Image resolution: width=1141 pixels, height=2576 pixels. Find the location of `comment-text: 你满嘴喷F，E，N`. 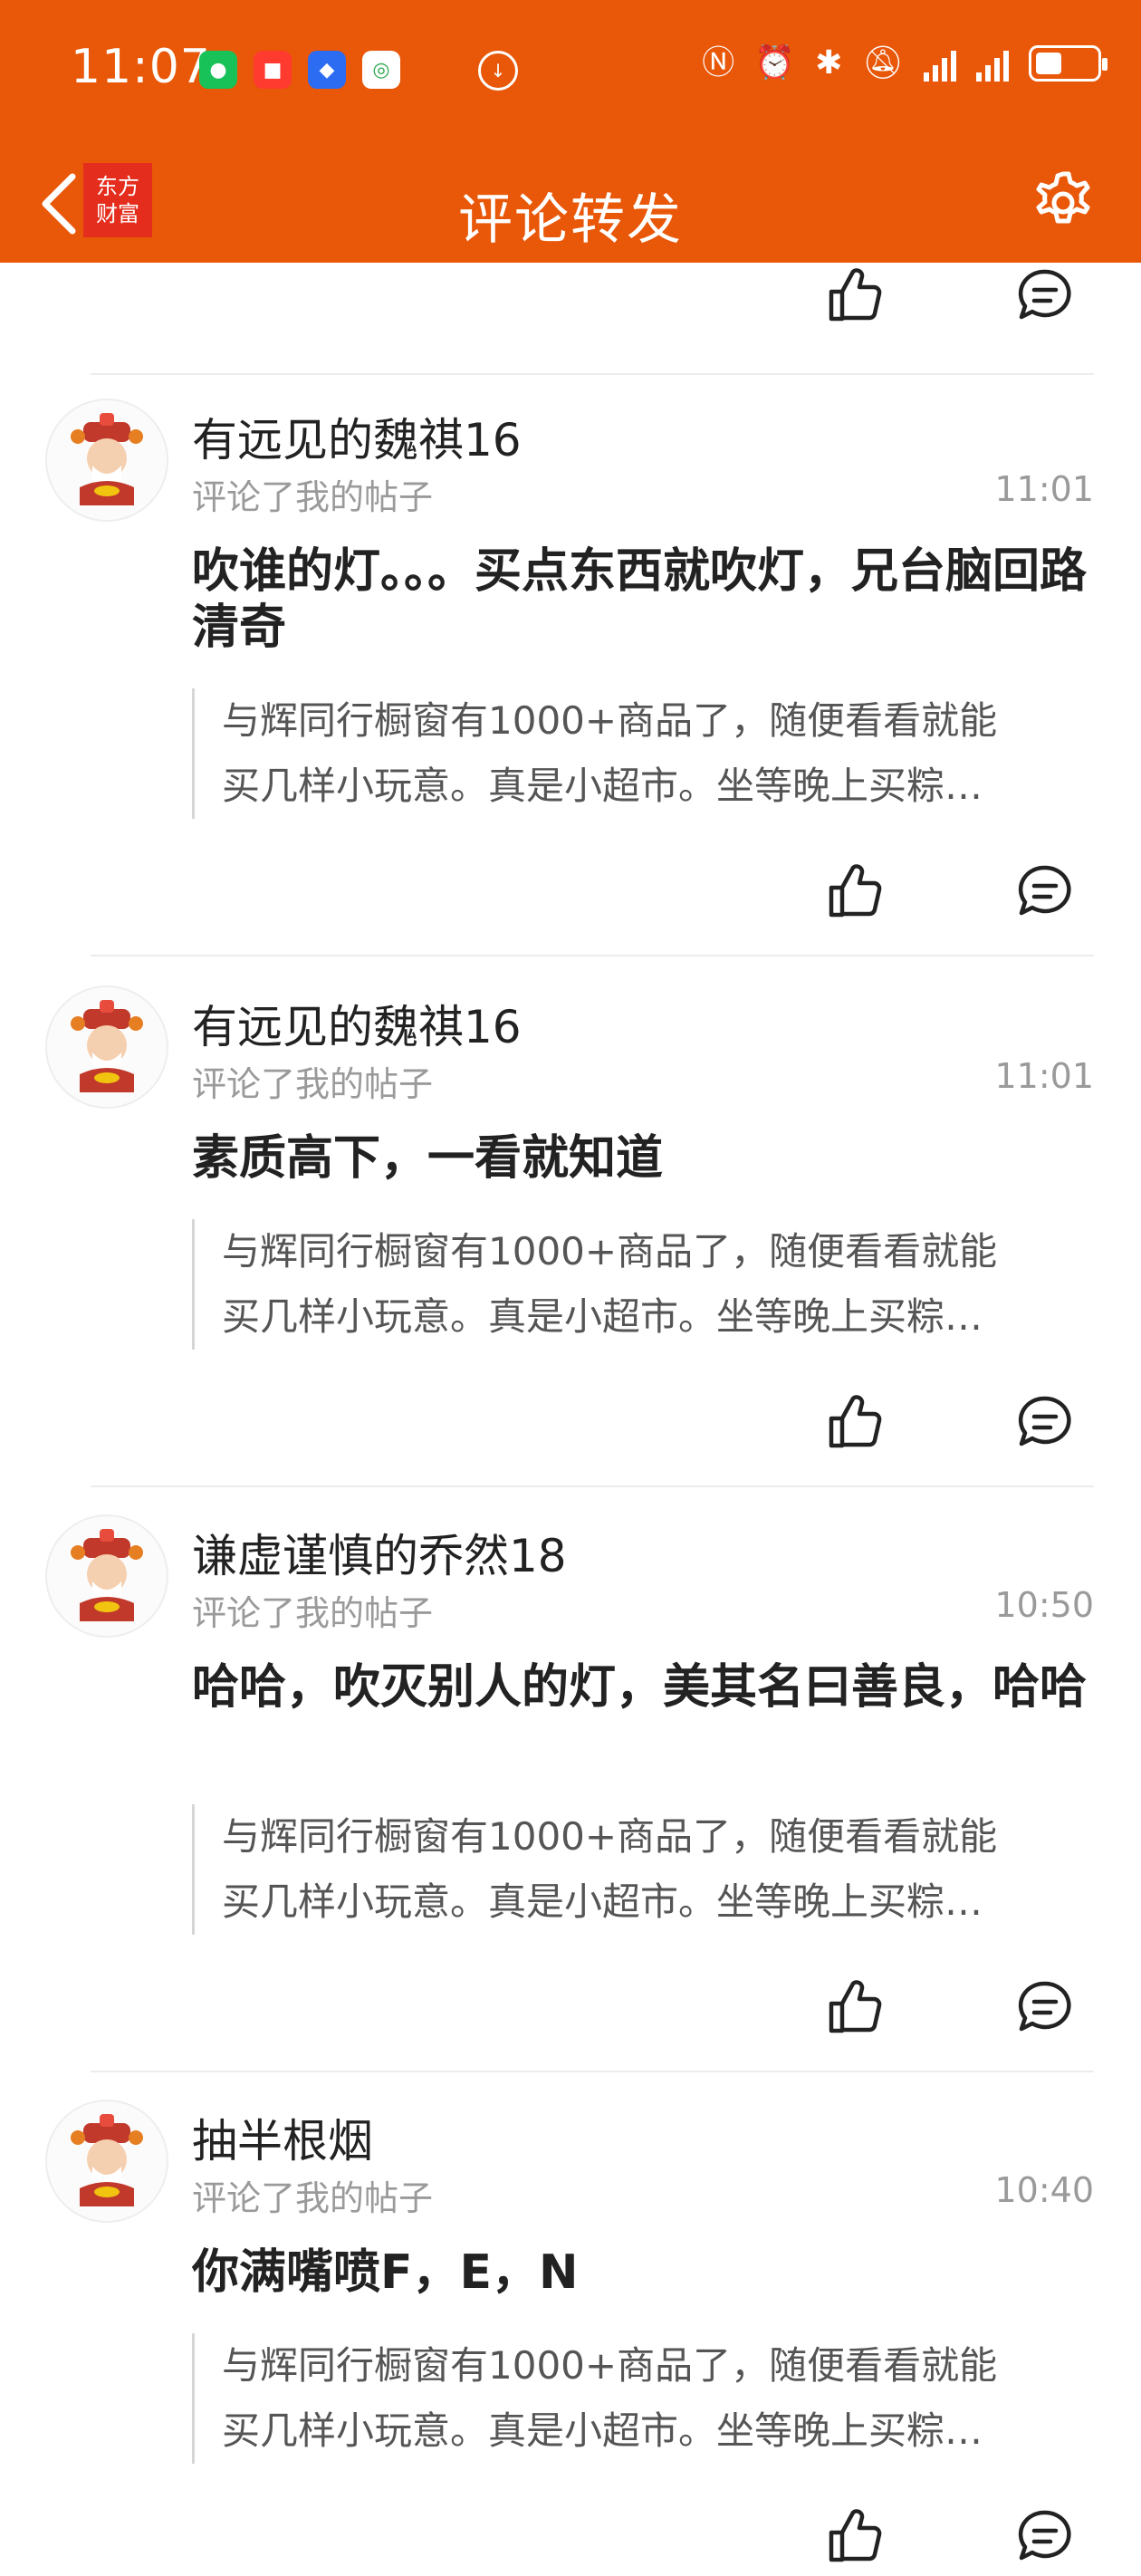

comment-text: 你满嘴喷F，E，N is located at coordinates (640, 2272).